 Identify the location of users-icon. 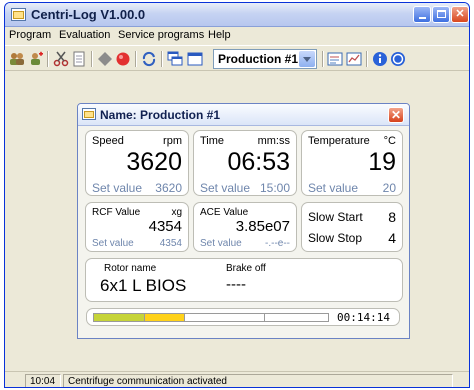
(17, 59).